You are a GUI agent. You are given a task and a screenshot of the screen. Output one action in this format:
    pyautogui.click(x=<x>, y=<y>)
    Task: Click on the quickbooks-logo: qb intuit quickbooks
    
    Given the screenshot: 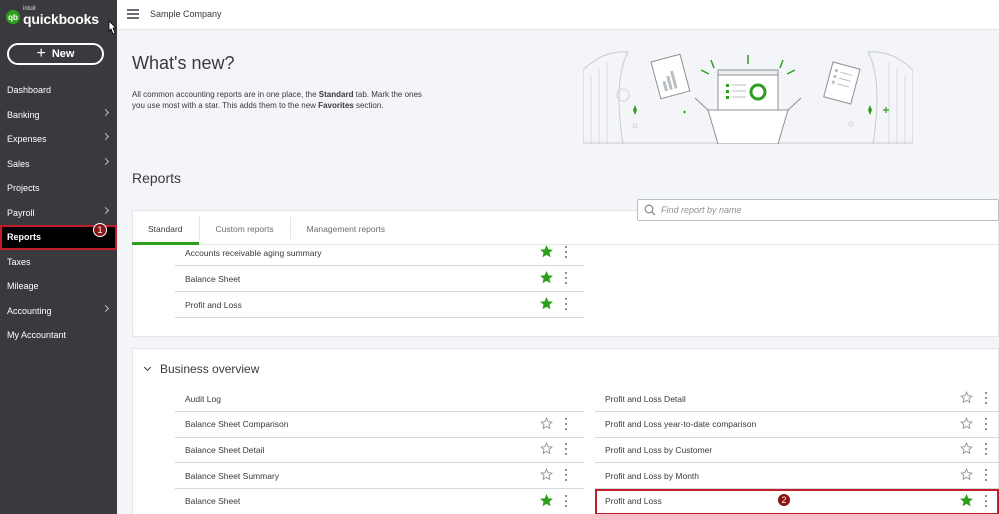 What is the action you would take?
    pyautogui.click(x=52, y=17)
    